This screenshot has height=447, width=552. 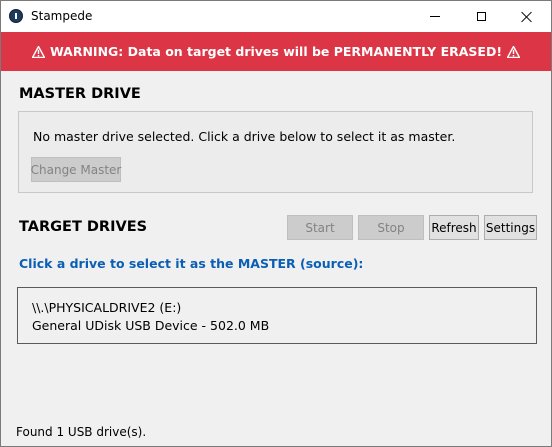 What do you see at coordinates (320, 227) in the screenshot?
I see `start-button: Start` at bounding box center [320, 227].